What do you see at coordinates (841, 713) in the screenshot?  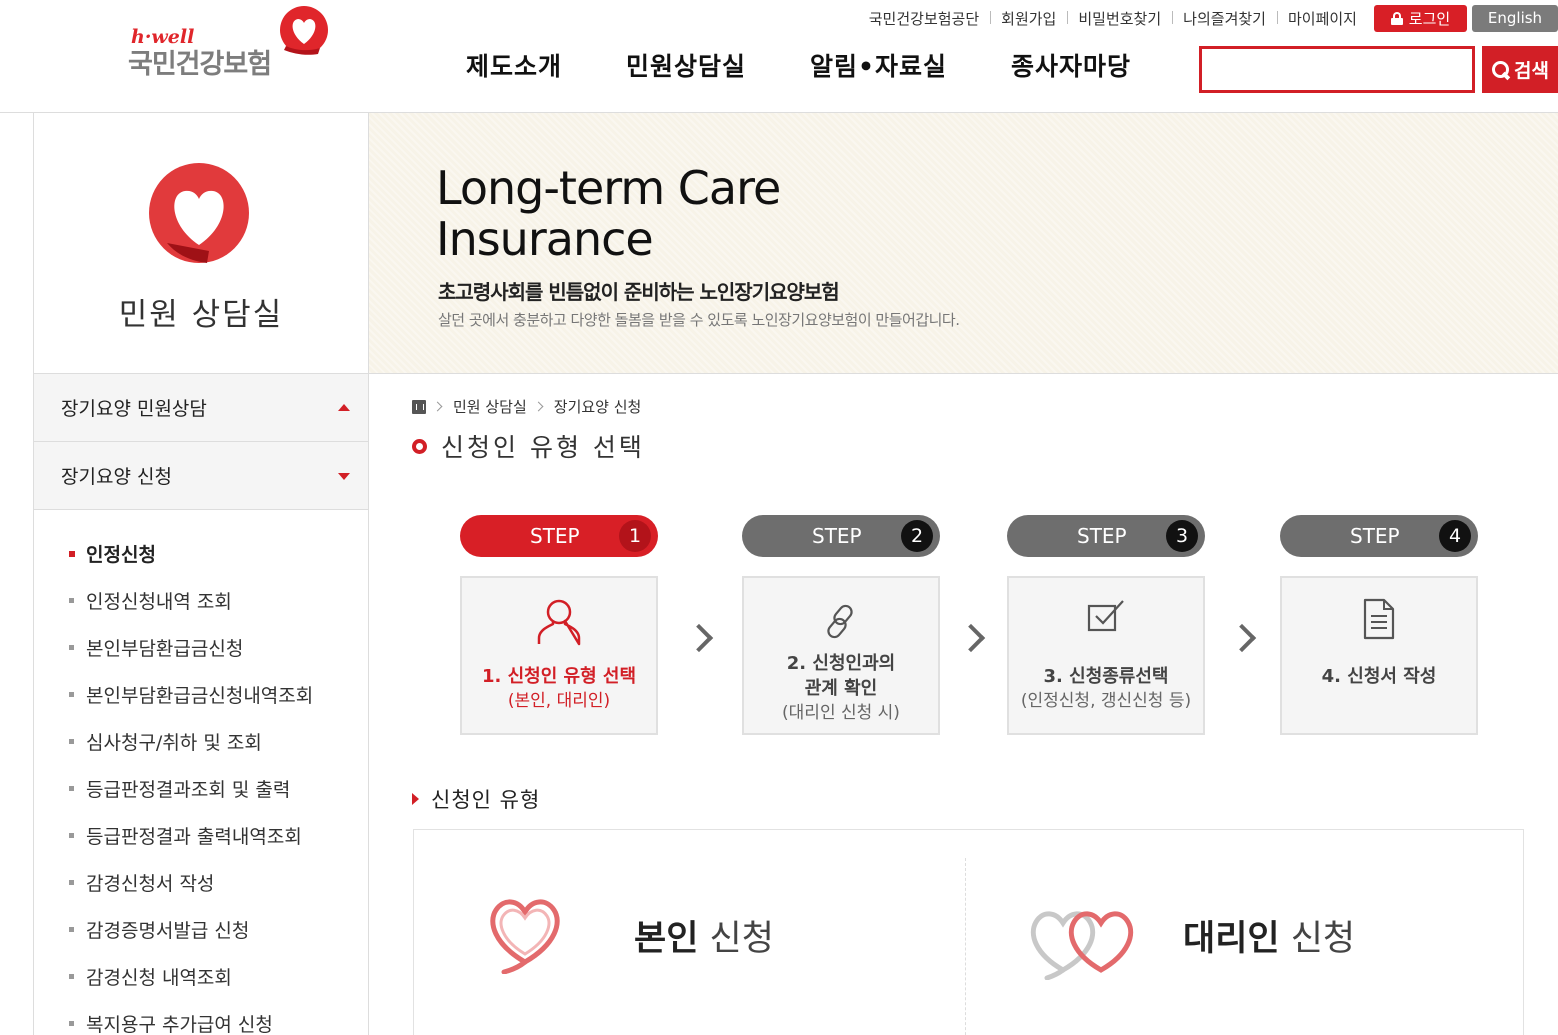 I see `step-subtitle: (대리인 신청 시)` at bounding box center [841, 713].